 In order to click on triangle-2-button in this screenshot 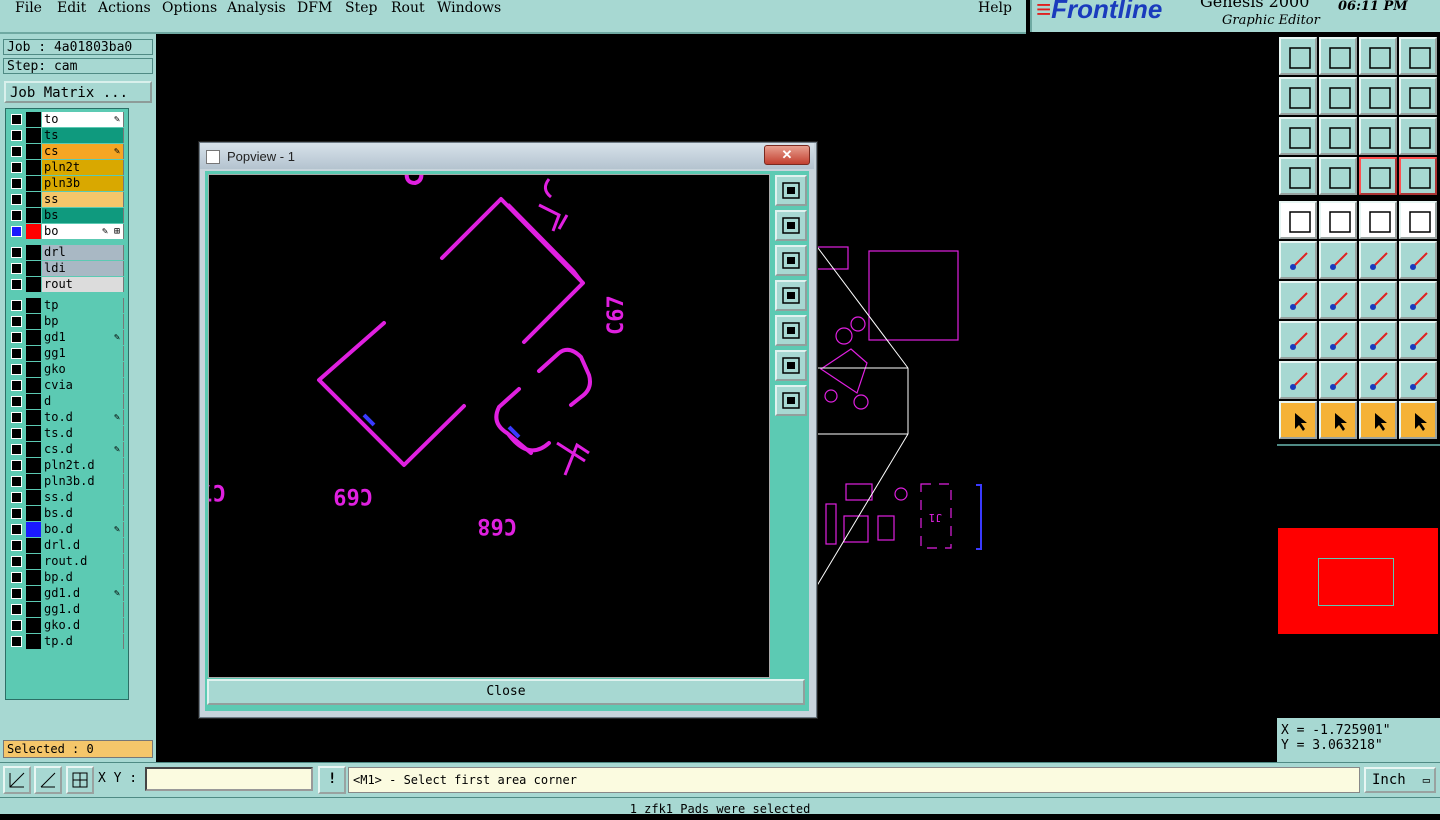, I will do `click(1338, 380)`.